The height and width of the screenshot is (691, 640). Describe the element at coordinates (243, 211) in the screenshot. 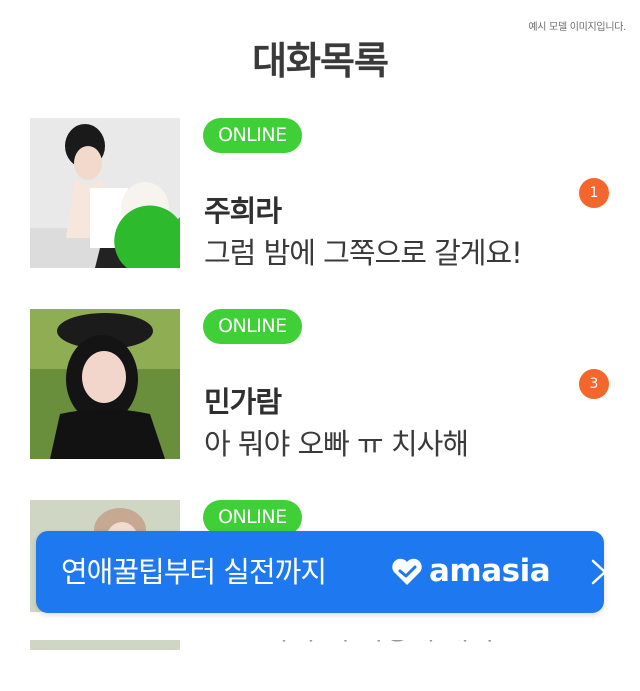

I see `chat-name: 주희라` at that location.